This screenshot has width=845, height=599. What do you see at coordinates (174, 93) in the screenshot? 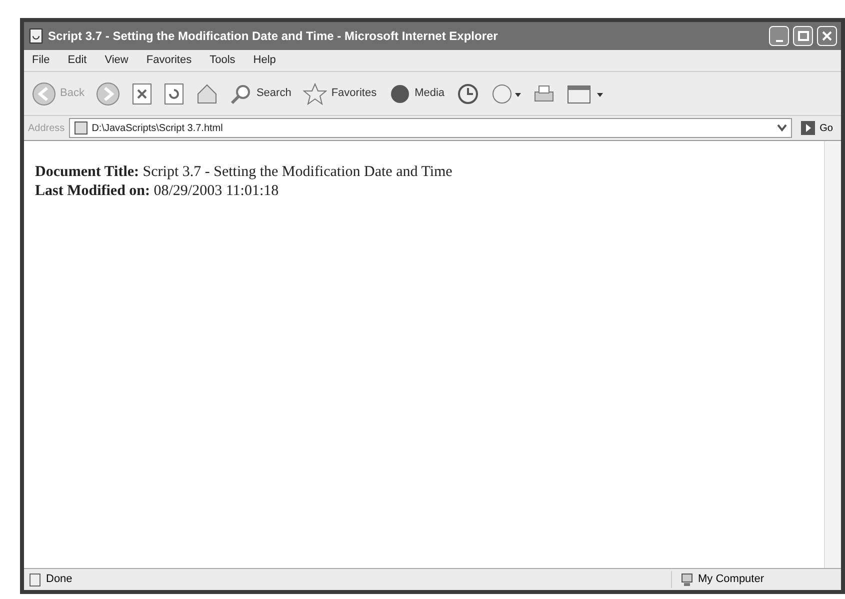
I see `refresh-icon` at bounding box center [174, 93].